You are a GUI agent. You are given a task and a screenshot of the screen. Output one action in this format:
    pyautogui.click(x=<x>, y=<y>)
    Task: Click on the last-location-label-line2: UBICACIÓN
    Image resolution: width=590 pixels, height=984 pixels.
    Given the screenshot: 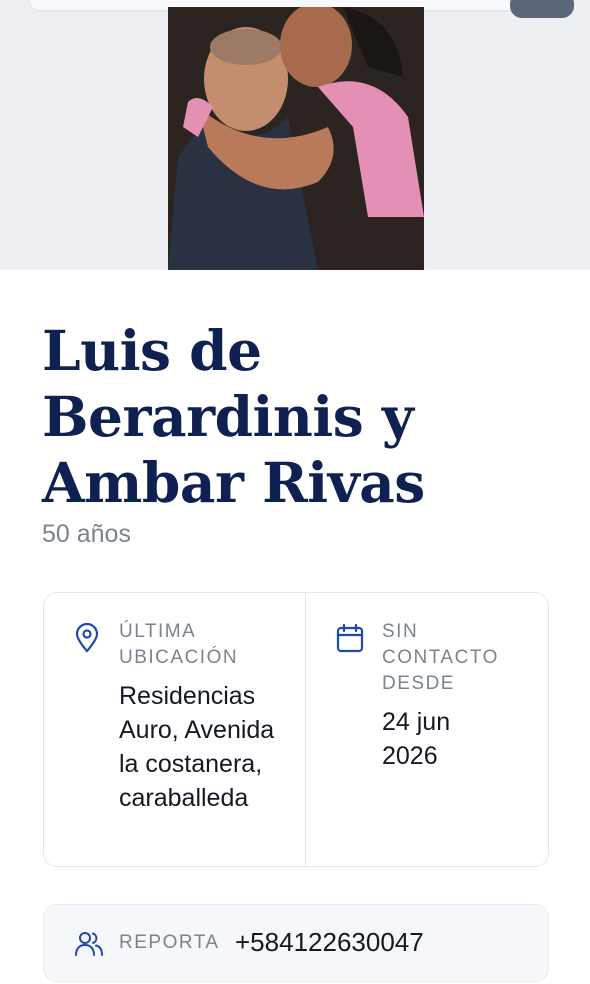 What is the action you would take?
    pyautogui.click(x=179, y=657)
    